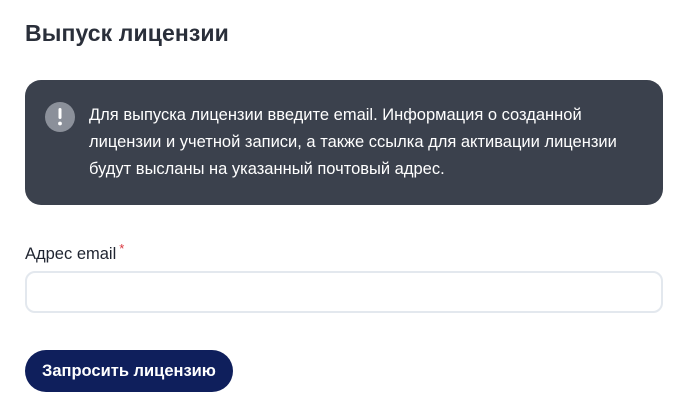  What do you see at coordinates (129, 371) in the screenshot?
I see `request-license-button: Запросить лицензию` at bounding box center [129, 371].